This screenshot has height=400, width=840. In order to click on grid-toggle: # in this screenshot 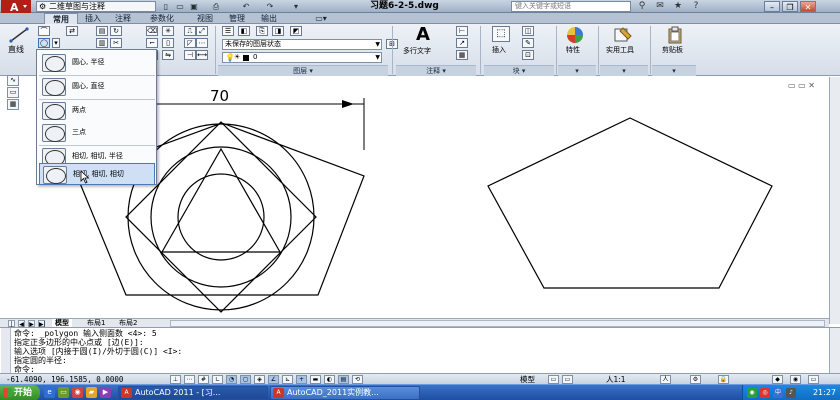, I will do `click(203, 379)`.